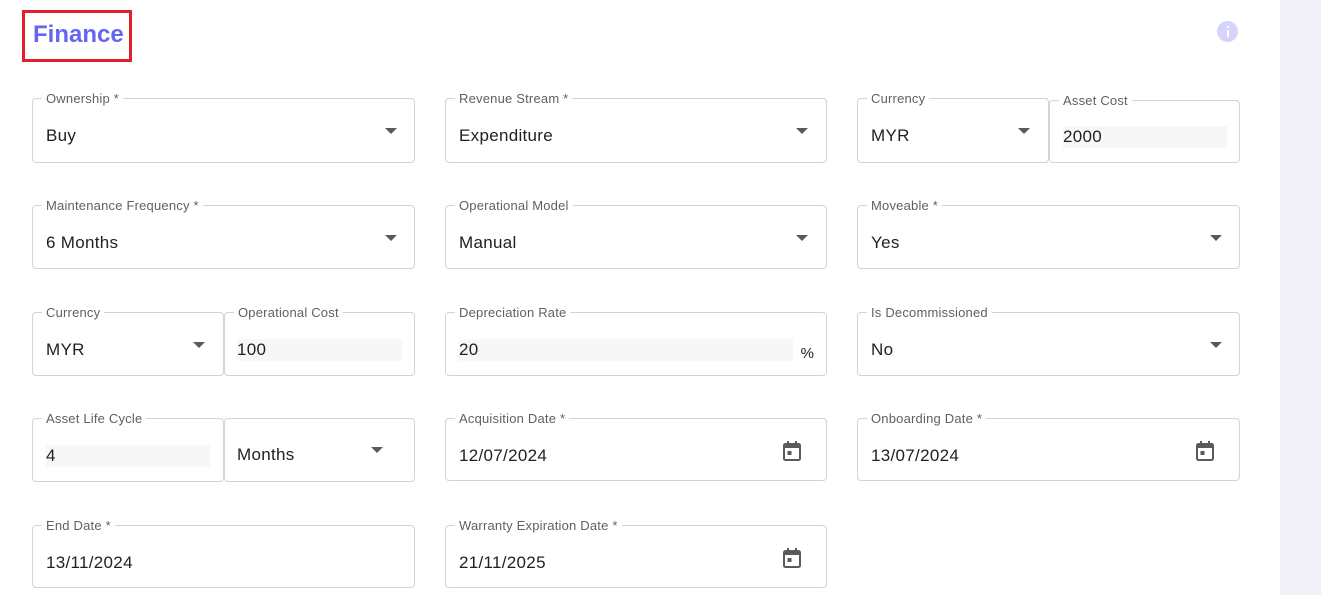 The width and height of the screenshot is (1321, 595). I want to click on operational-currency-select: Currency MYR, so click(128, 340).